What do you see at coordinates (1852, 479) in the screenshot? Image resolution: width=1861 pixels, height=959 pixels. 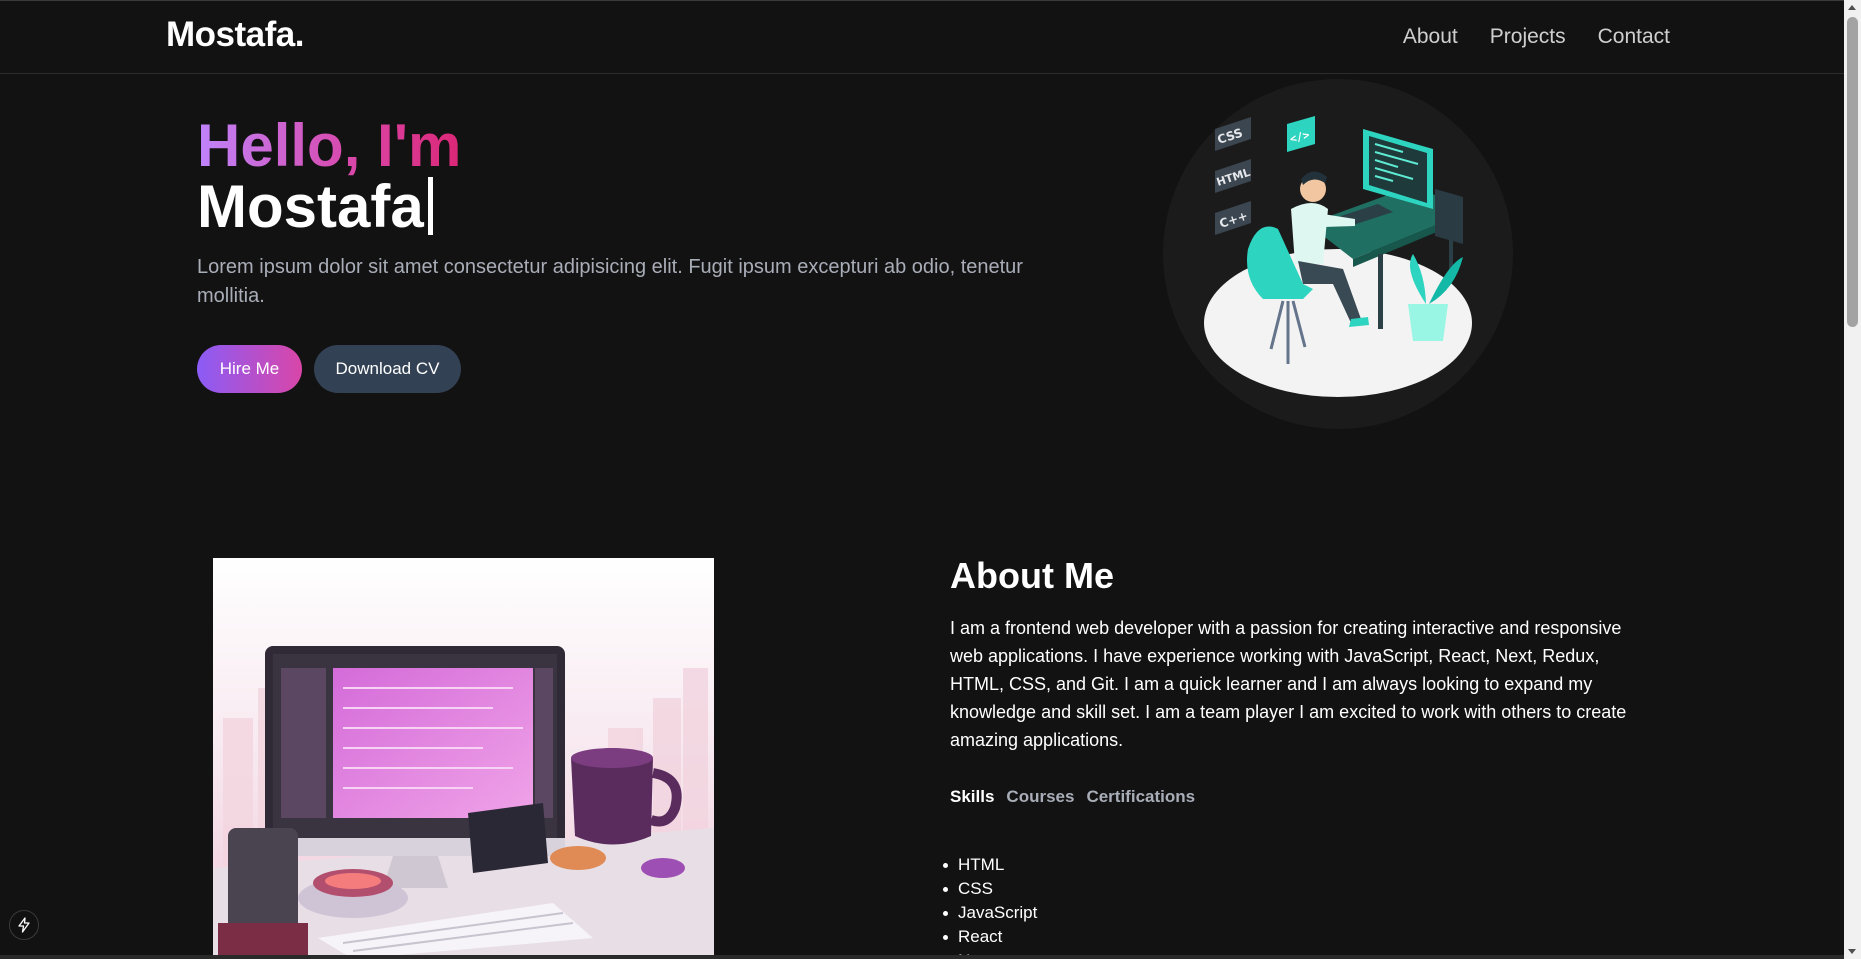 I see `vertical-scrollbar` at bounding box center [1852, 479].